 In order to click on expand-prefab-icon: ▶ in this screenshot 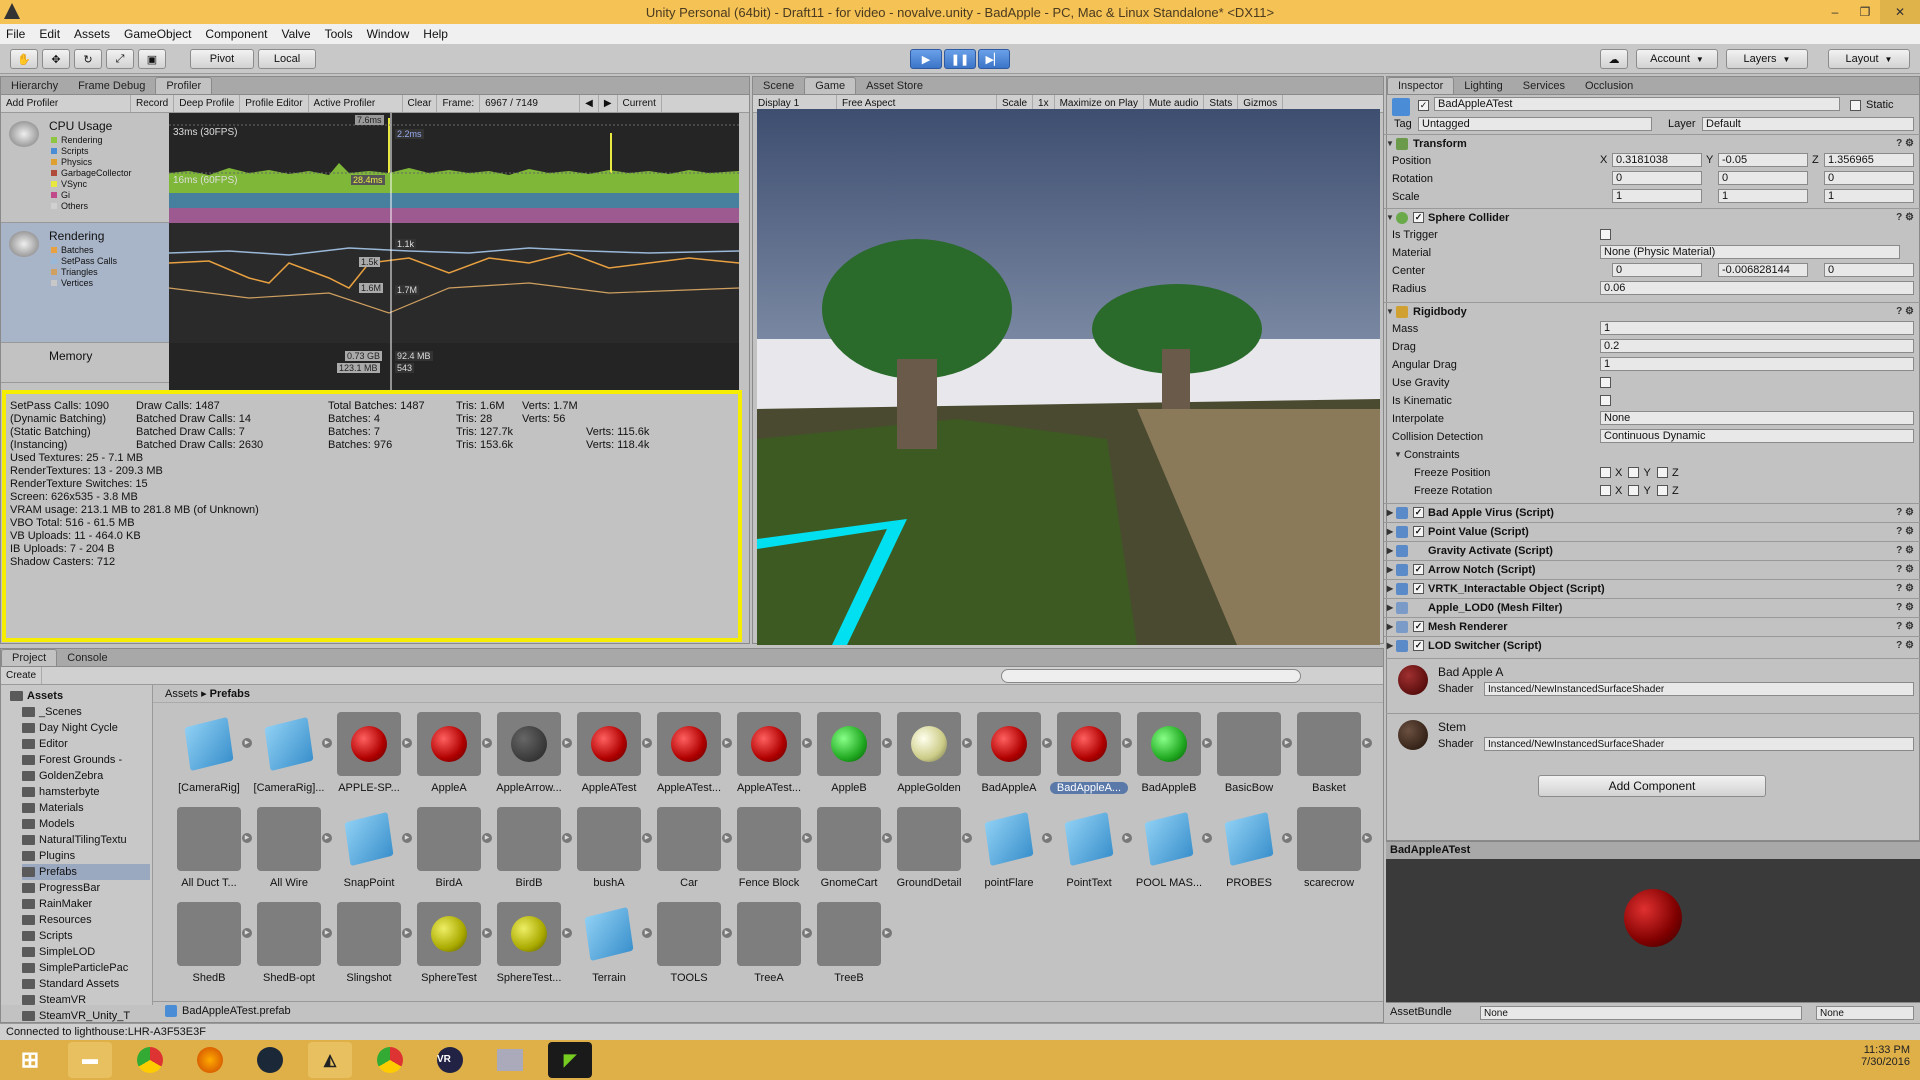, I will do `click(1367, 838)`.